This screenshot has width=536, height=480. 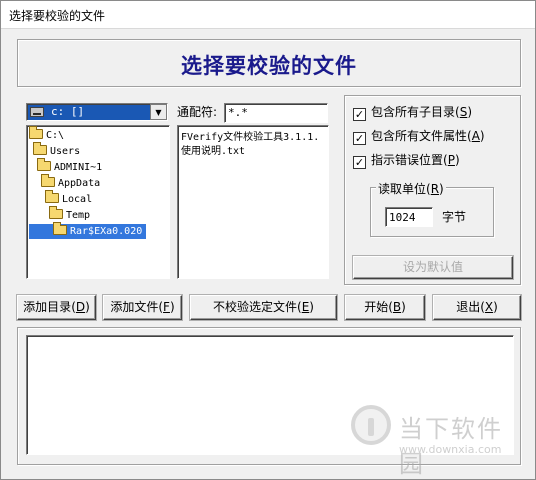 I want to click on header-panel: 选择要校验的文件, so click(x=269, y=63).